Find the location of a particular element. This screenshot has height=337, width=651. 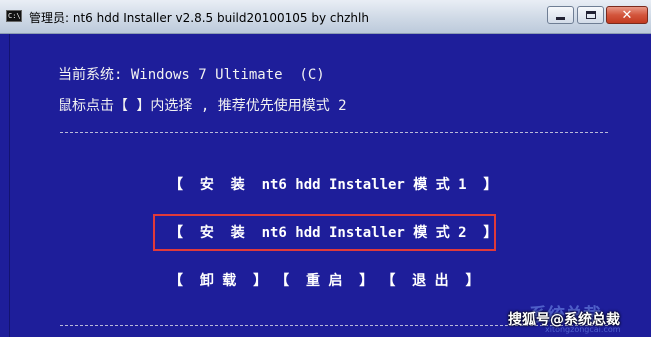

install-mode-1-button: 【 安 装 nt6 hdd Installer 模 式 1 】 is located at coordinates (333, 184).